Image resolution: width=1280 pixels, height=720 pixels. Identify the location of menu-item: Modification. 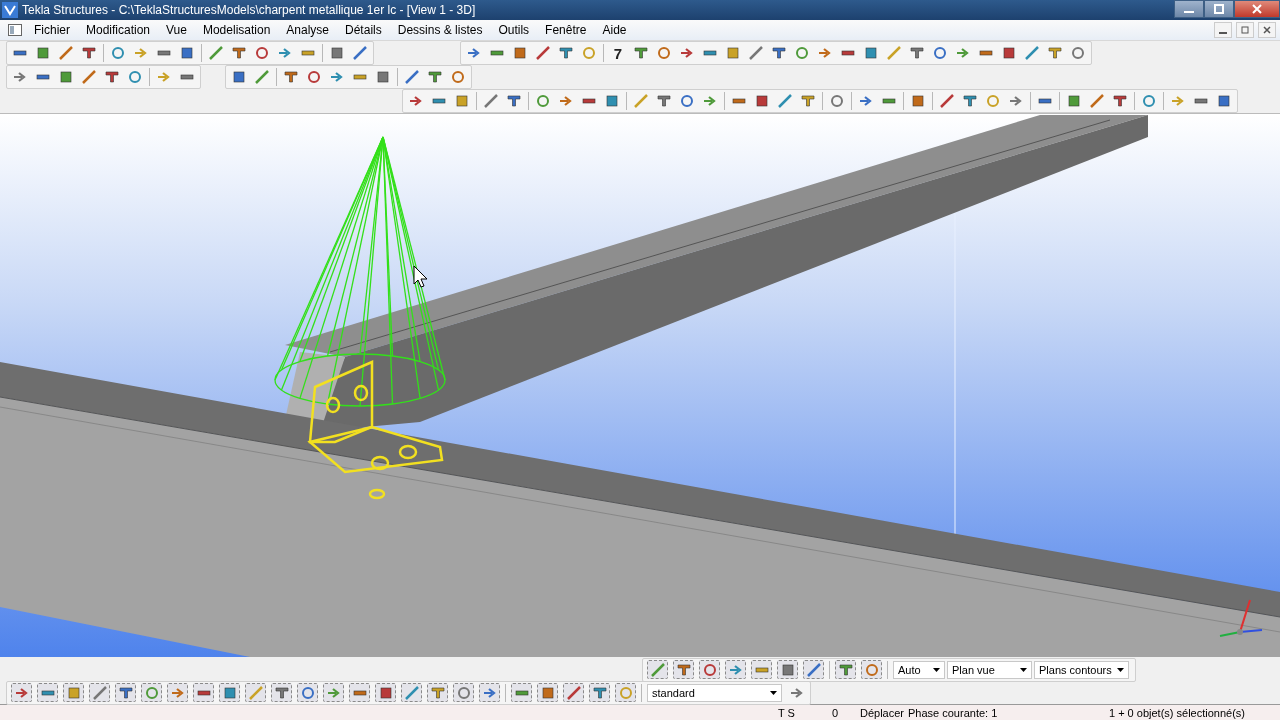
(118, 30).